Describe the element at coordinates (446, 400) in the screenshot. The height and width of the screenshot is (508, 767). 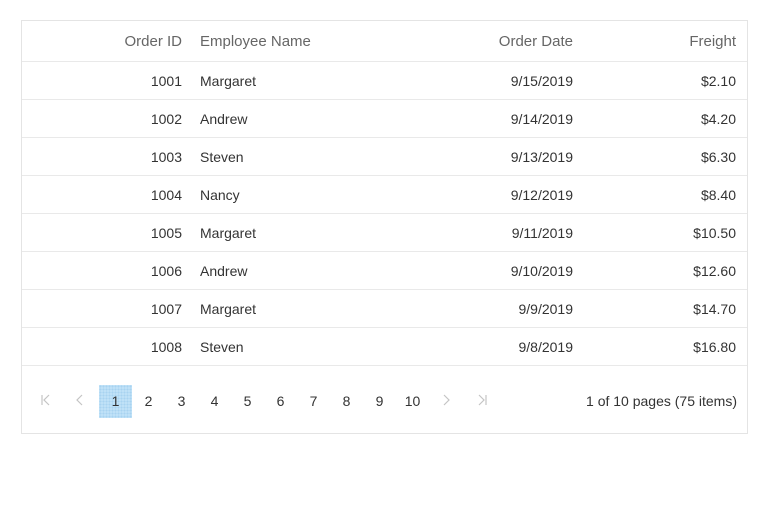
I see `next-page-icon` at that location.